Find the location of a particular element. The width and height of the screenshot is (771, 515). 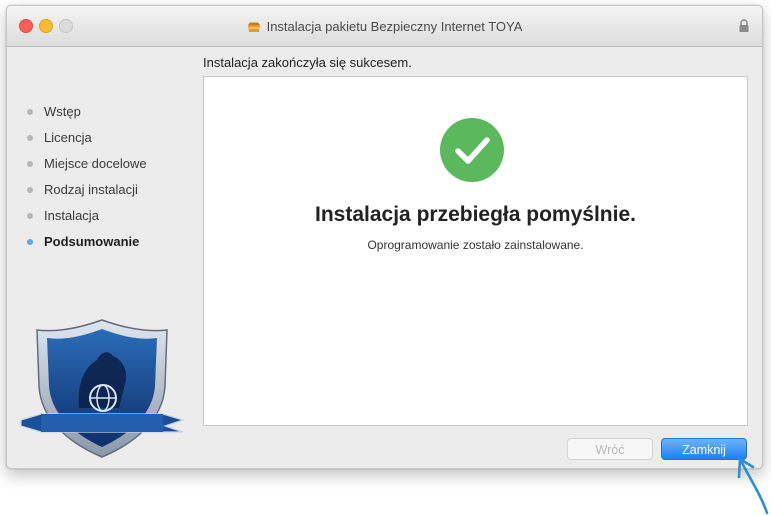

back-button: Wróć is located at coordinates (610, 449).